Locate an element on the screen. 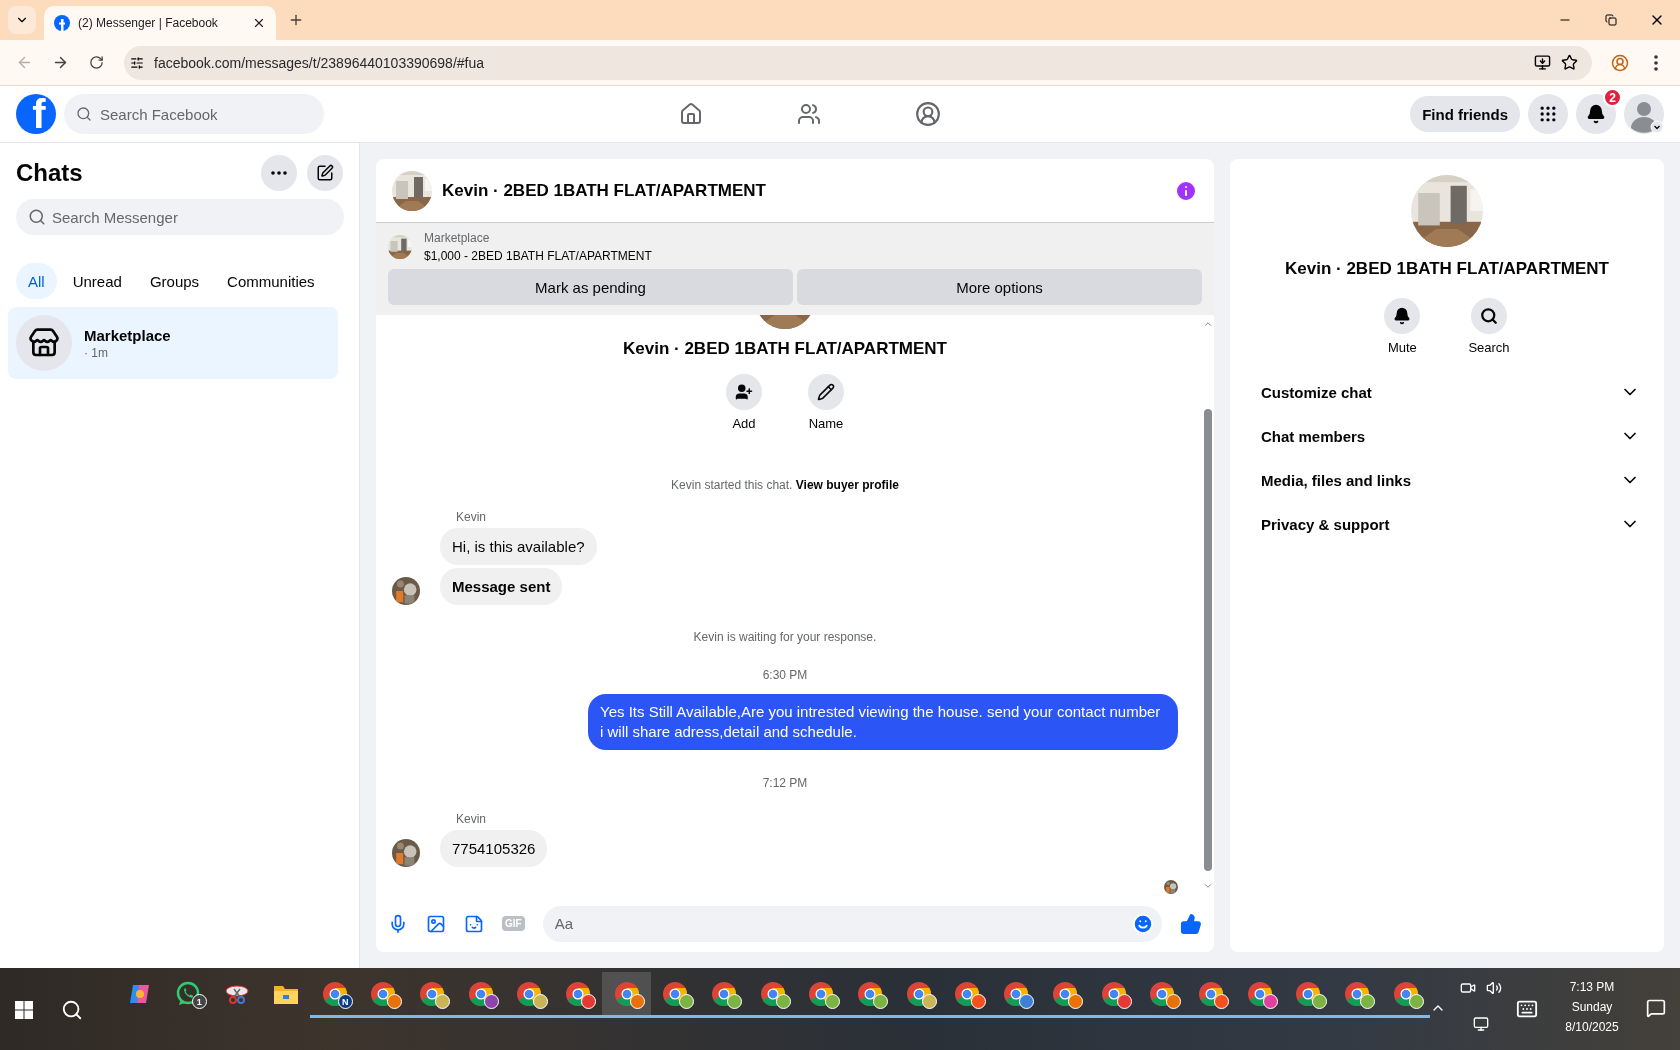  menu-button is located at coordinates (1548, 114).